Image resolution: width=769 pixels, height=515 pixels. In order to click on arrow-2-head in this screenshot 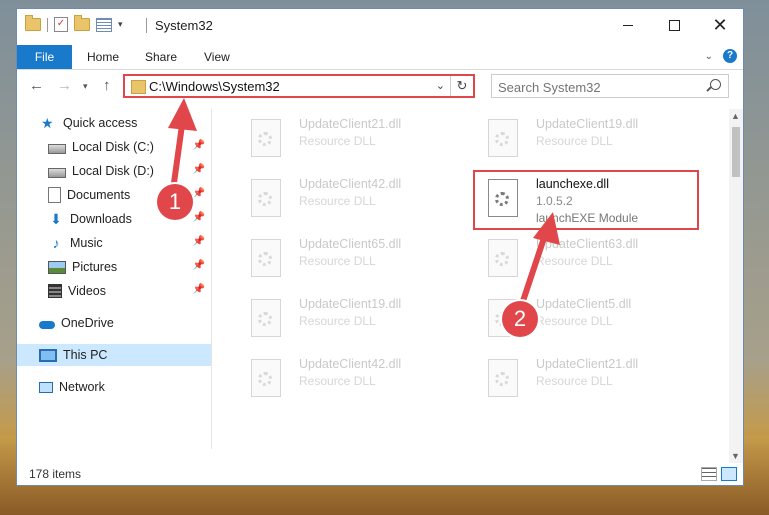, I will do `click(546, 228)`.